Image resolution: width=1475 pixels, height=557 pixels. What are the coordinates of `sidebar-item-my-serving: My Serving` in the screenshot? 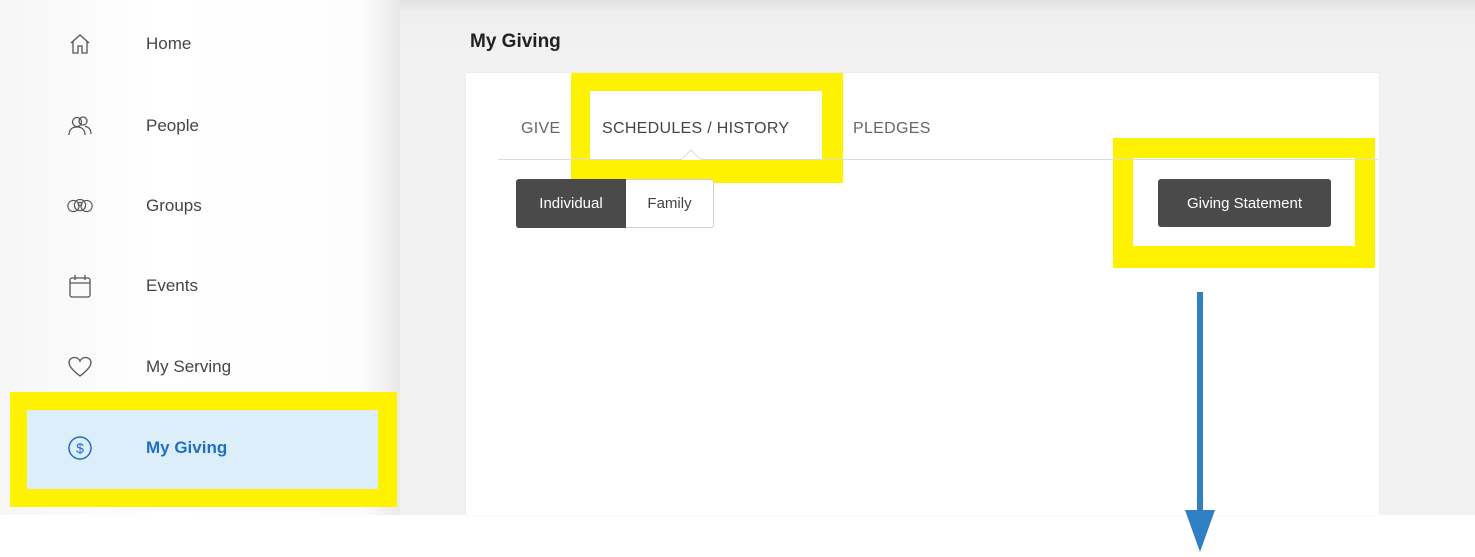 It's located at (200, 367).